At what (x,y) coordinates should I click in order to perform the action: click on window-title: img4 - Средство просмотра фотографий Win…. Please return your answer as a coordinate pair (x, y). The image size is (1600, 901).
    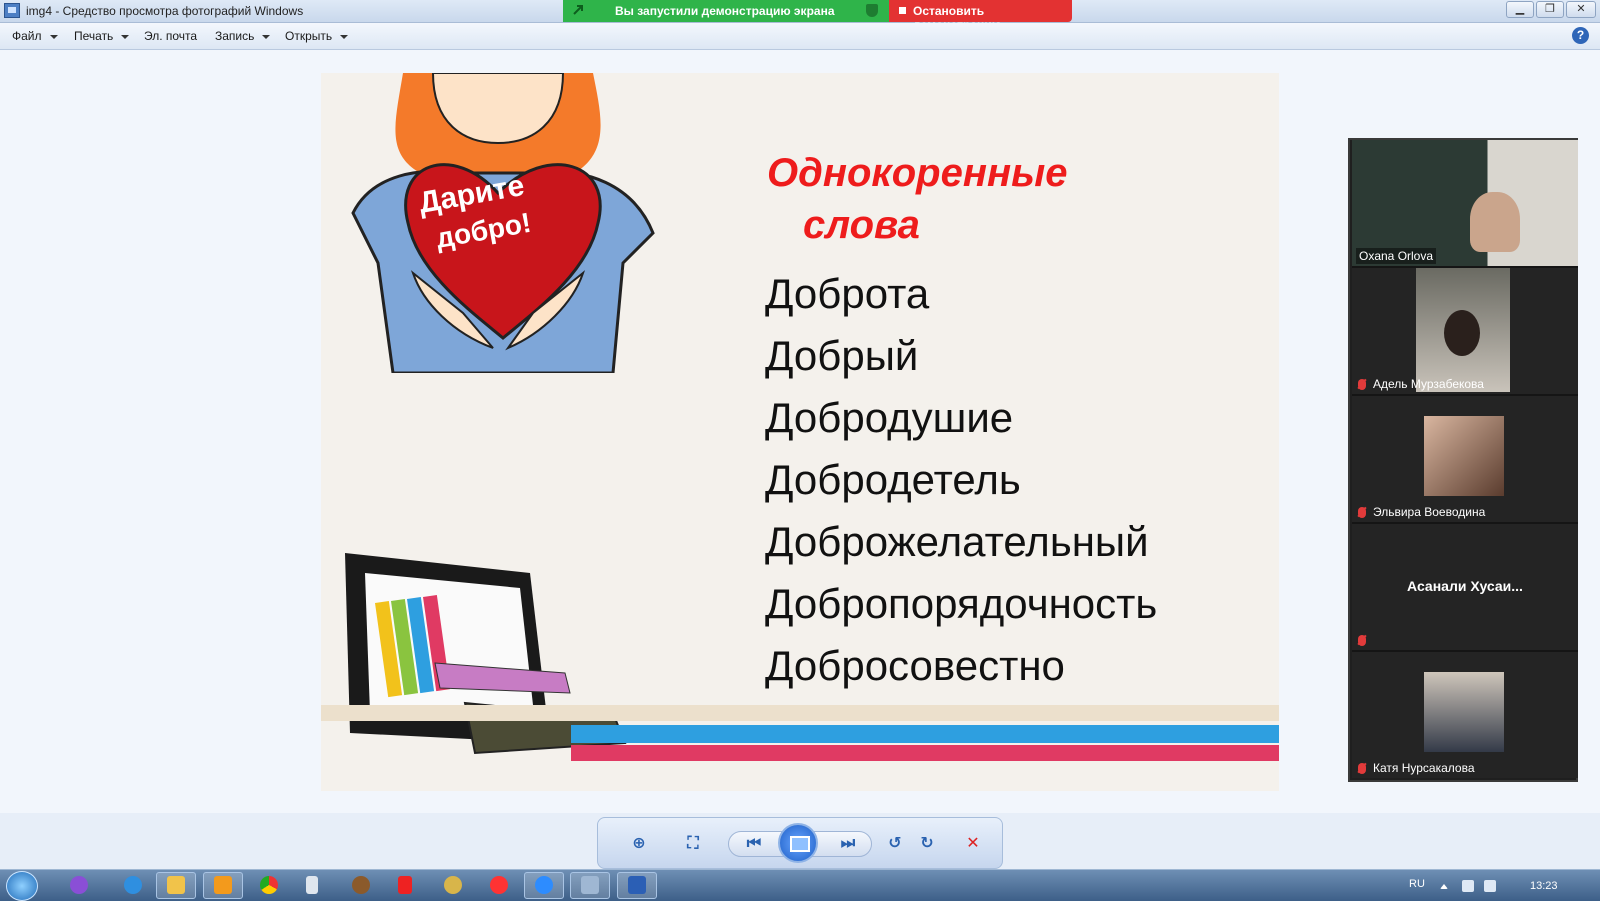
    Looking at the image, I should click on (165, 11).